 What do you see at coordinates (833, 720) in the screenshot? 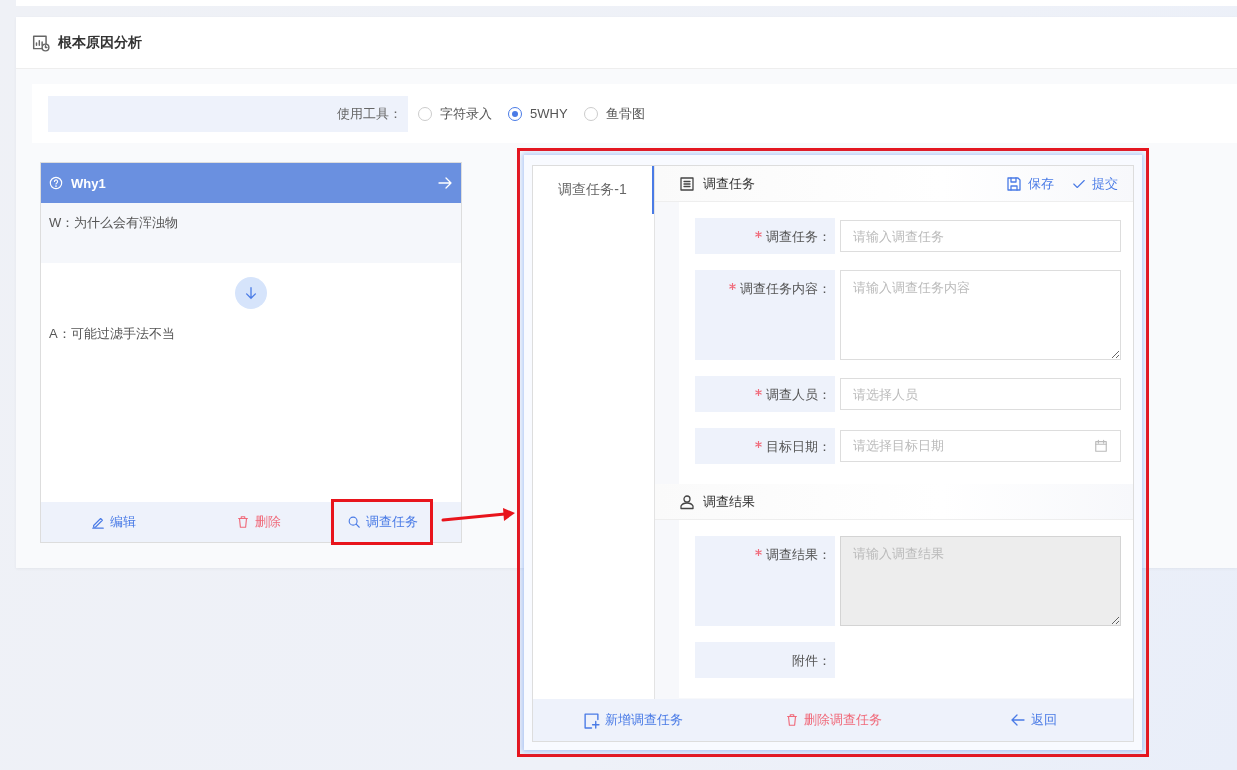
I see `delete-button: 删除调查任务` at bounding box center [833, 720].